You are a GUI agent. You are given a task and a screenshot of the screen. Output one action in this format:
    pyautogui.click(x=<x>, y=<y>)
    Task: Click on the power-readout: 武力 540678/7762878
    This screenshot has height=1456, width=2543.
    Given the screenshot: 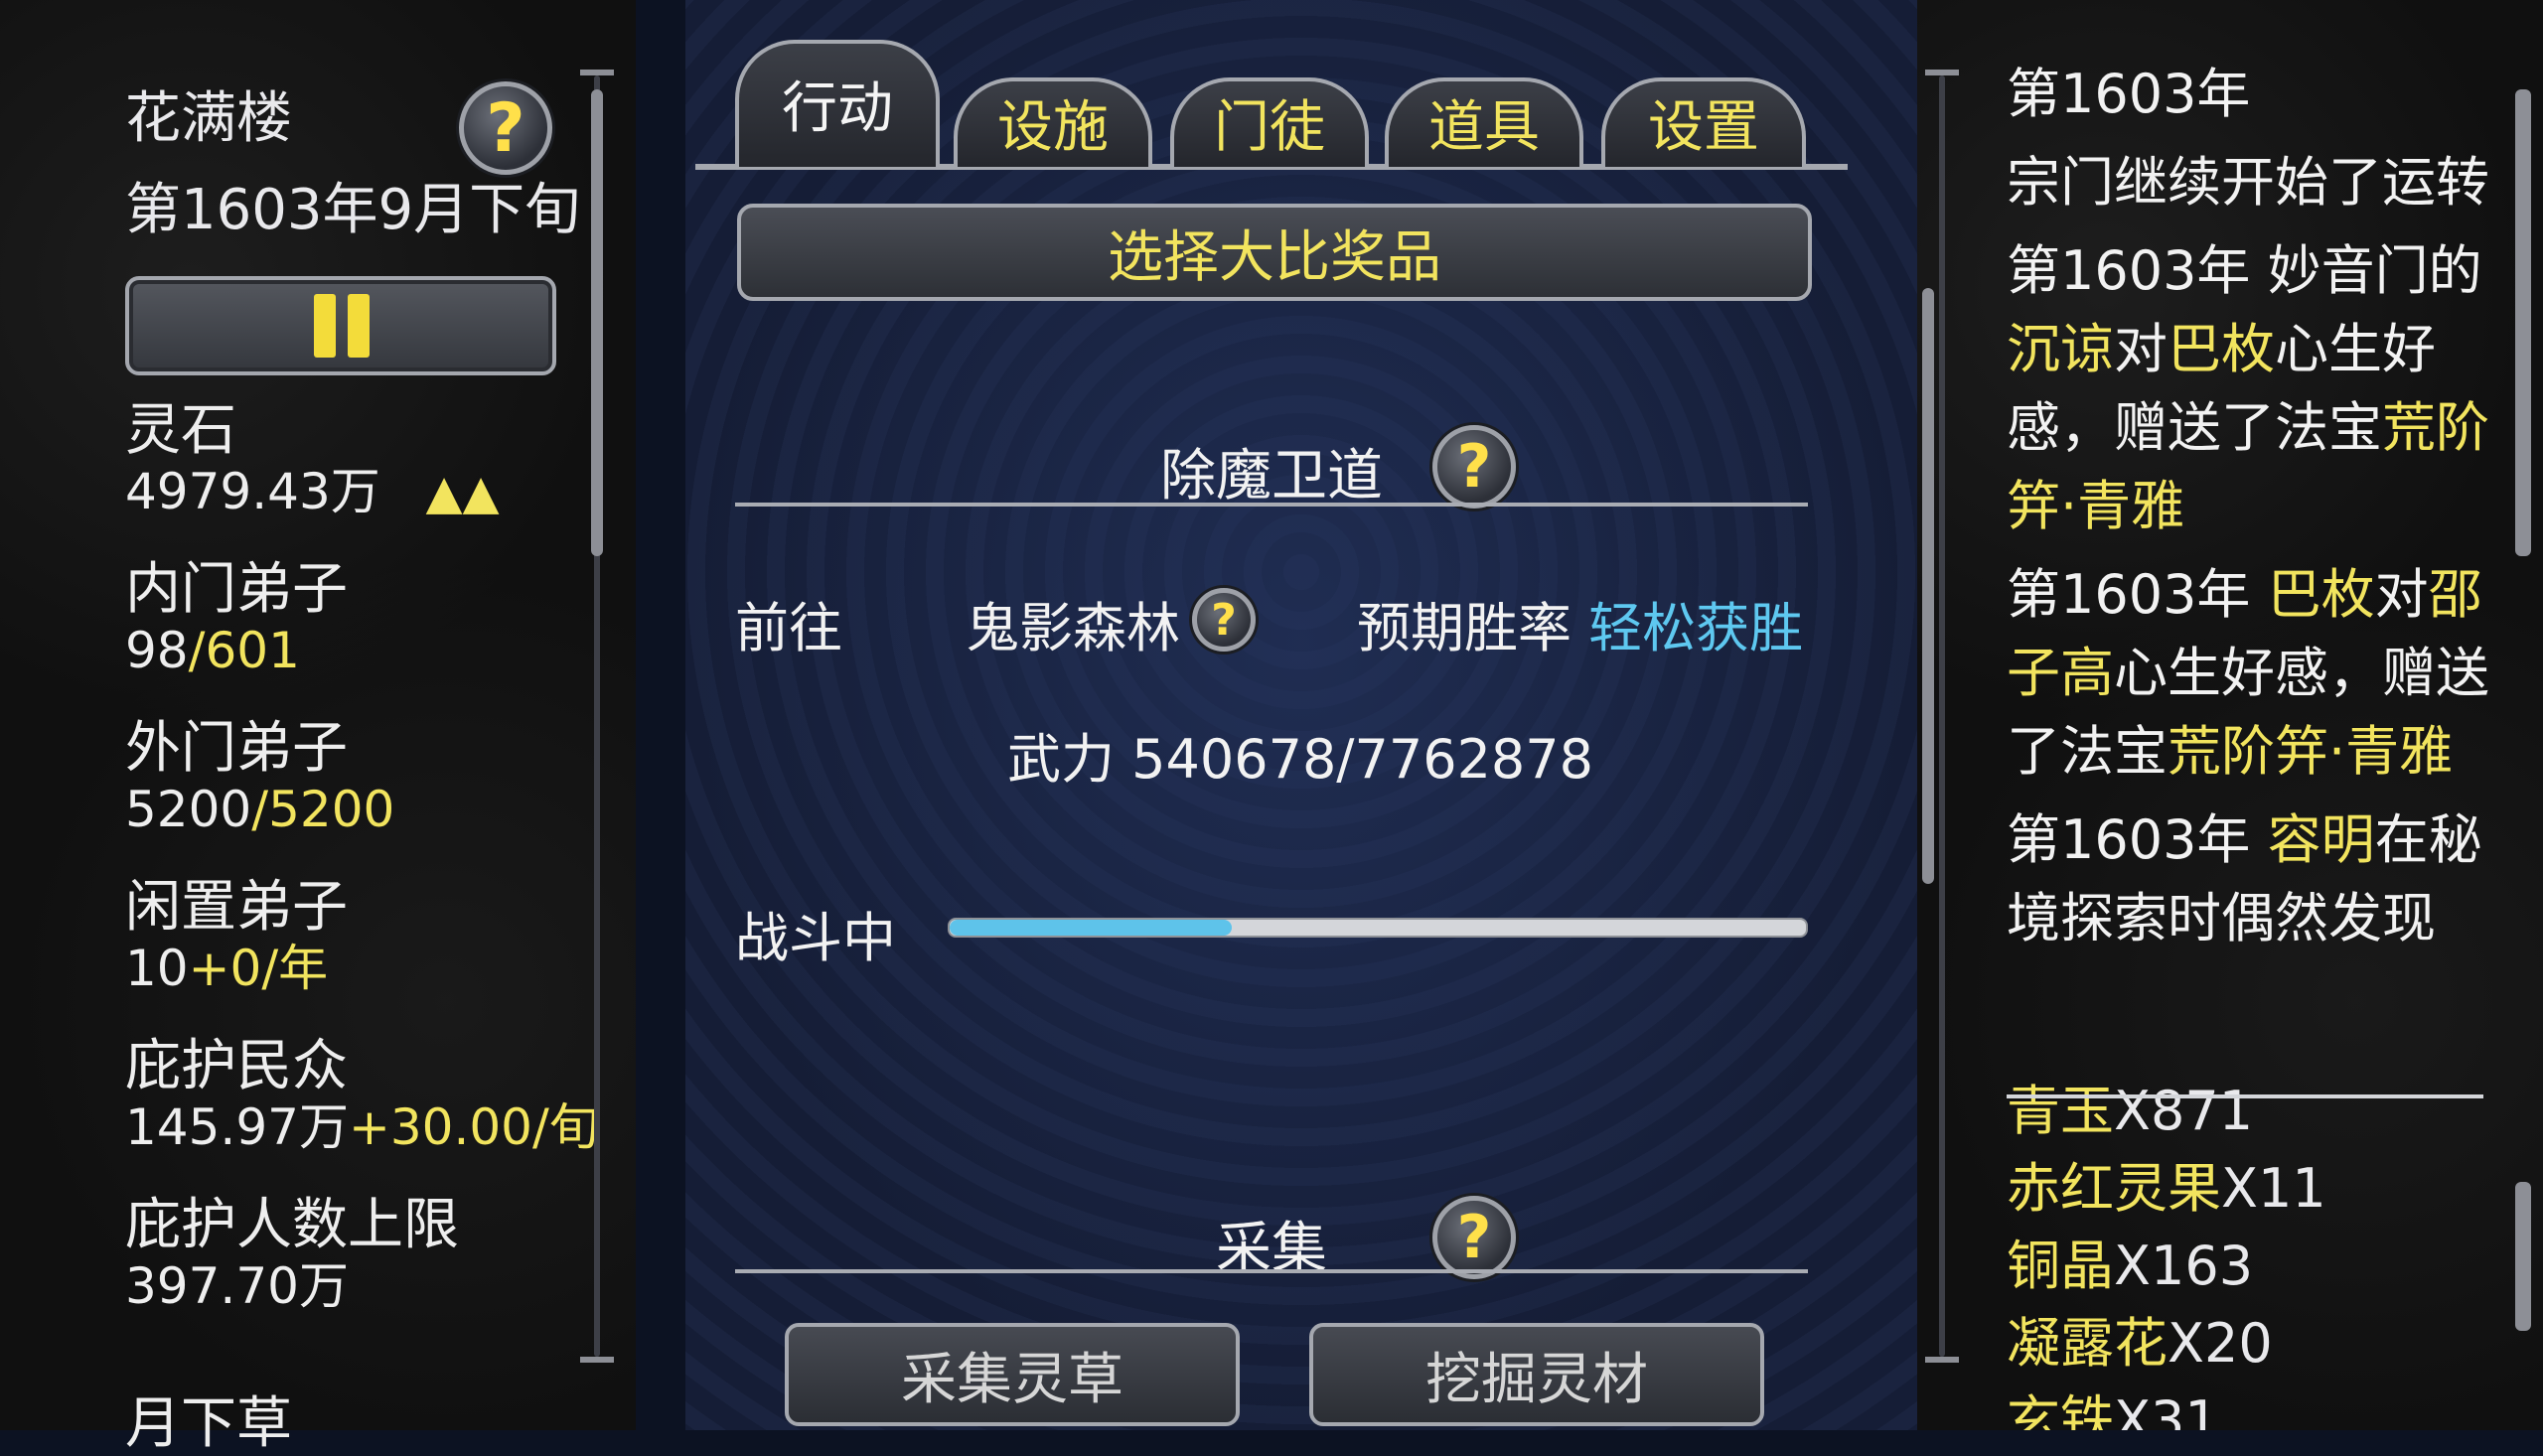 What is the action you would take?
    pyautogui.click(x=1300, y=760)
    